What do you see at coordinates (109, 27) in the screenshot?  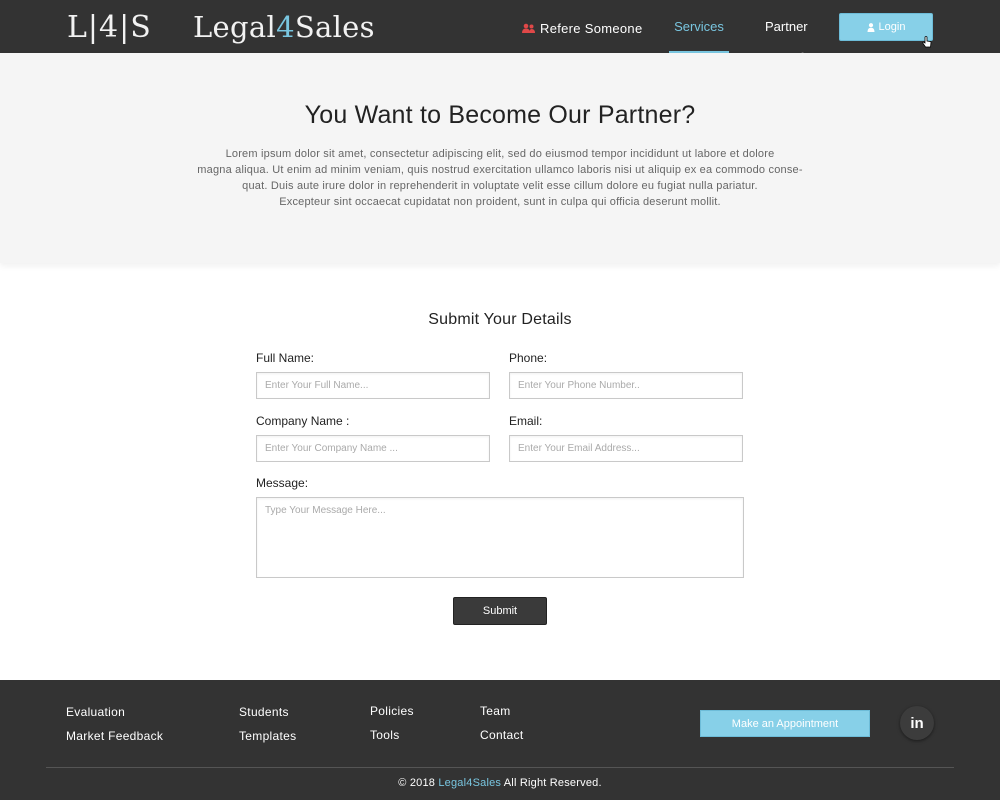 I see `logo-mark: L|4|S` at bounding box center [109, 27].